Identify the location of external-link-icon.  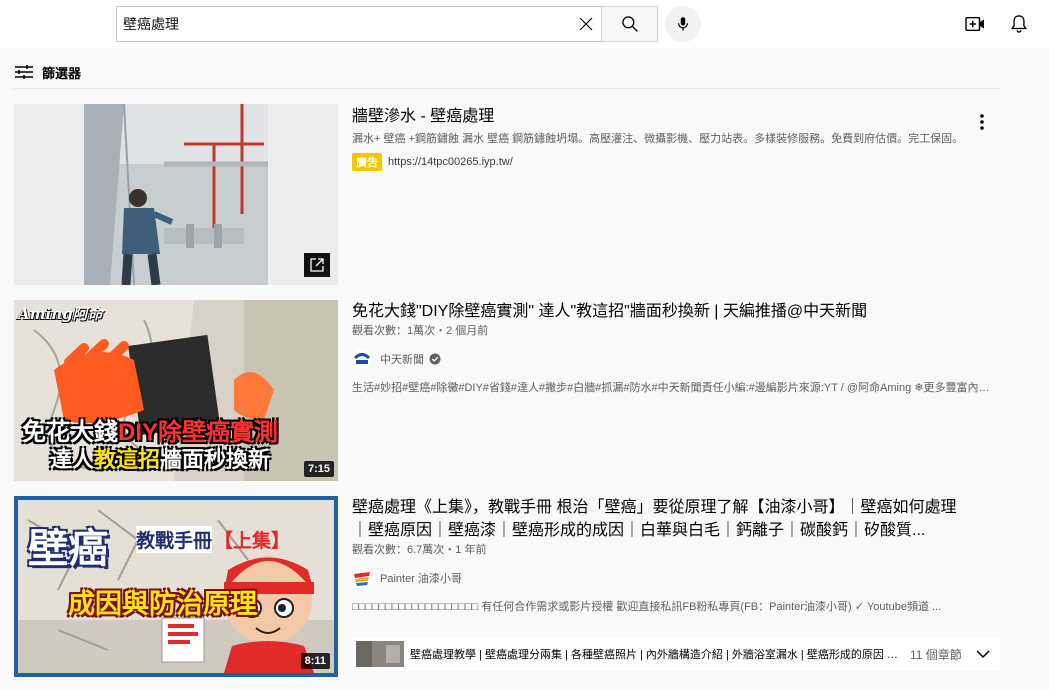
(317, 265).